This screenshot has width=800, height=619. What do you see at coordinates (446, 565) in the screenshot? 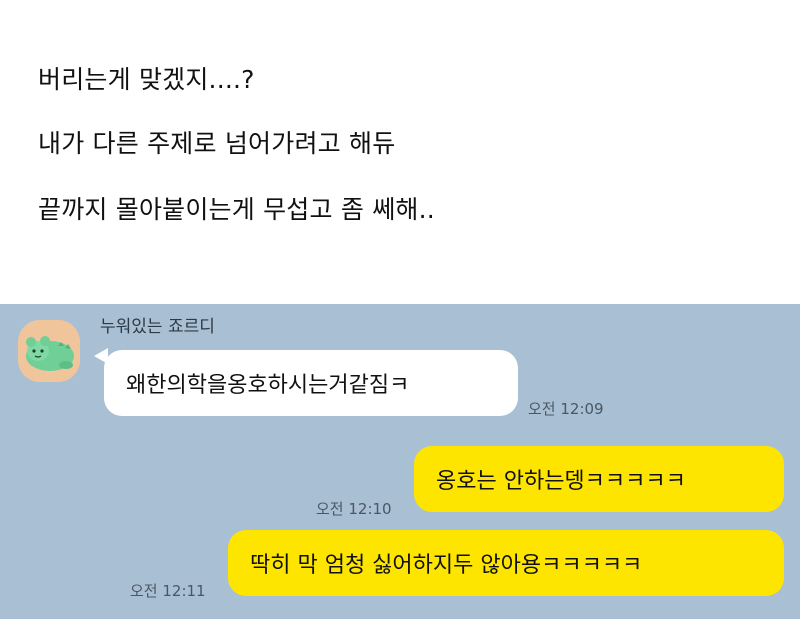
I see `message-text: 딱히 막 엄청 싫어하지두 않아용ㅋㅋㅋㅋㅋ` at bounding box center [446, 565].